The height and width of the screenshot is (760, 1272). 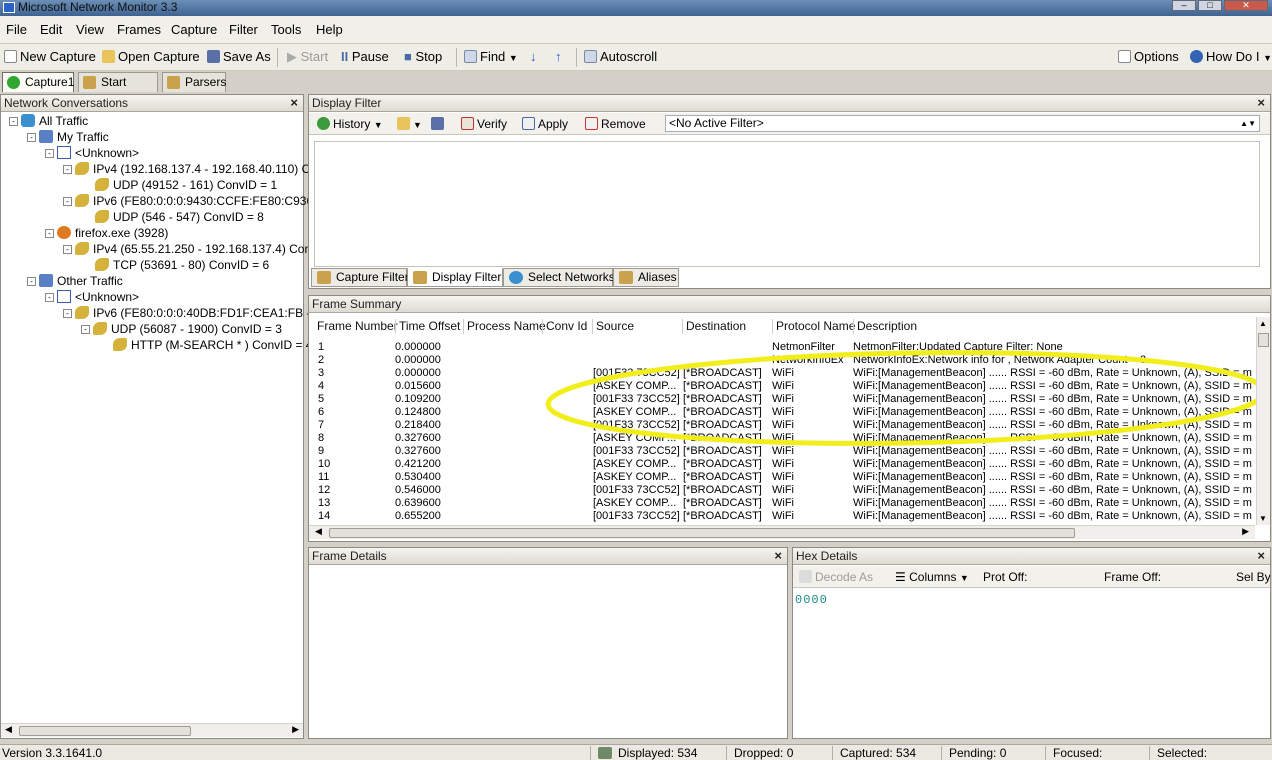 I want to click on menu-view: View, so click(x=90, y=29).